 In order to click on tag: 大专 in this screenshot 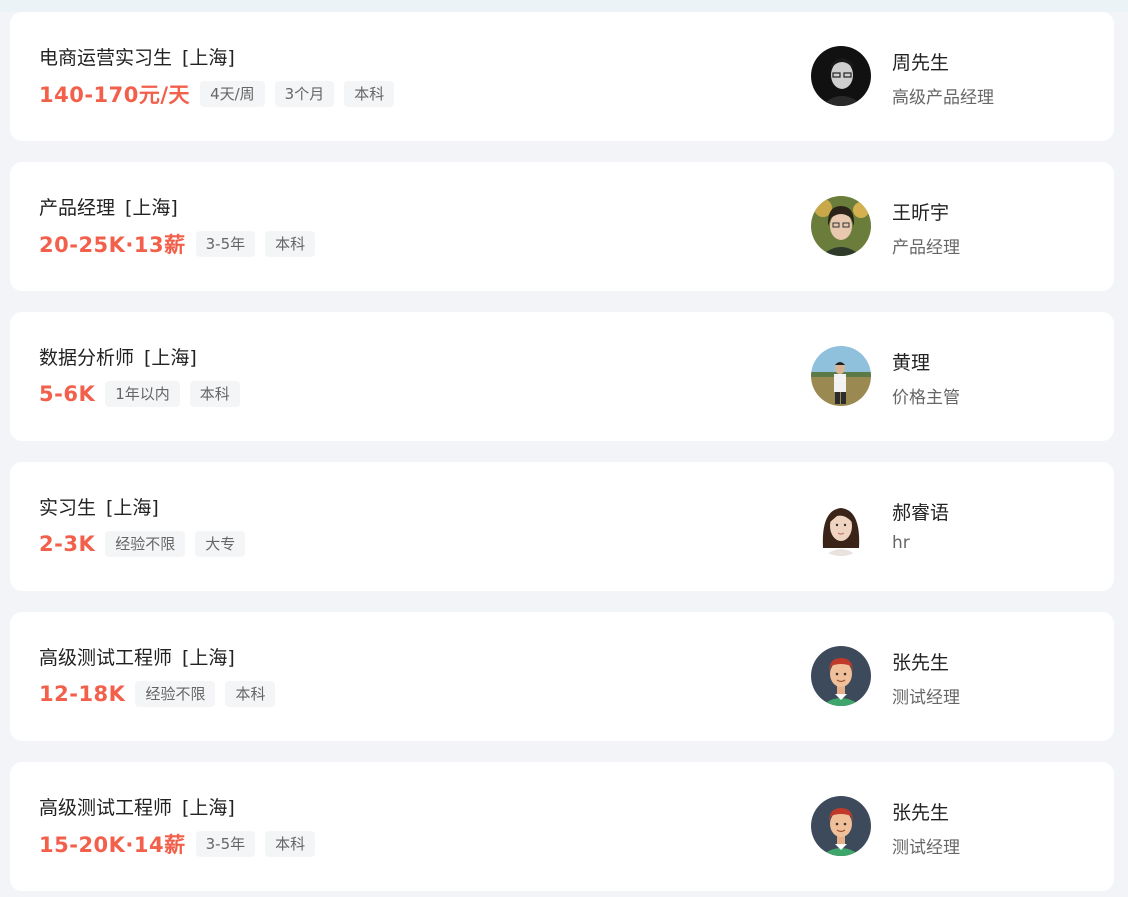, I will do `click(220, 544)`.